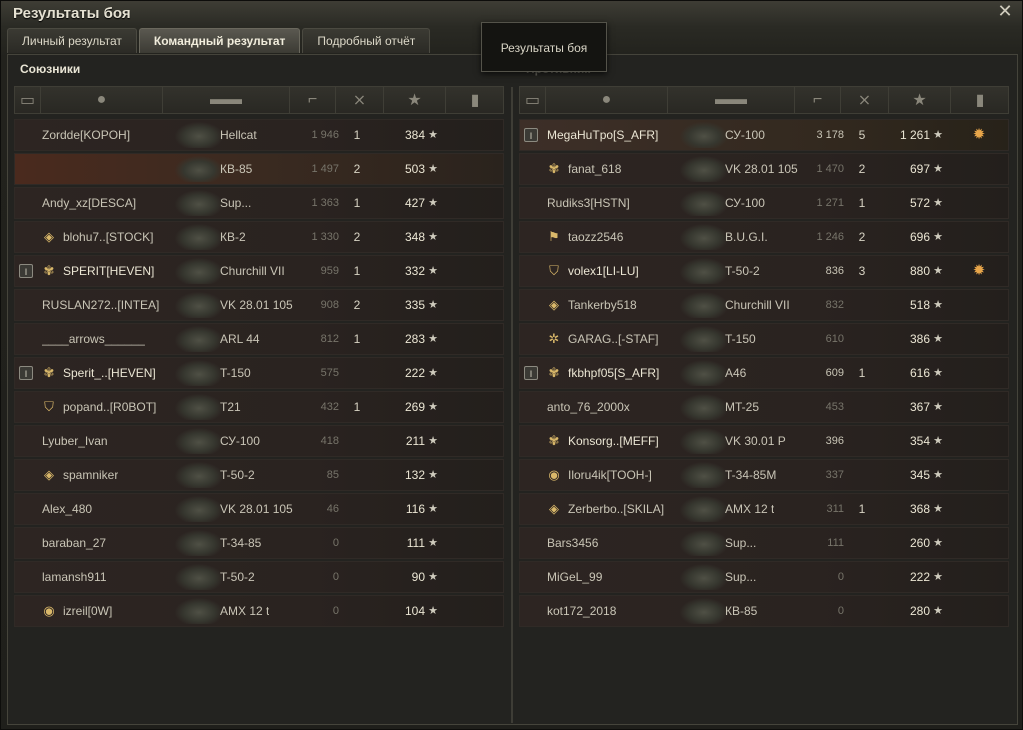 The height and width of the screenshot is (730, 1023). What do you see at coordinates (325, 237) in the screenshot?
I see `damage-value: 1 330` at bounding box center [325, 237].